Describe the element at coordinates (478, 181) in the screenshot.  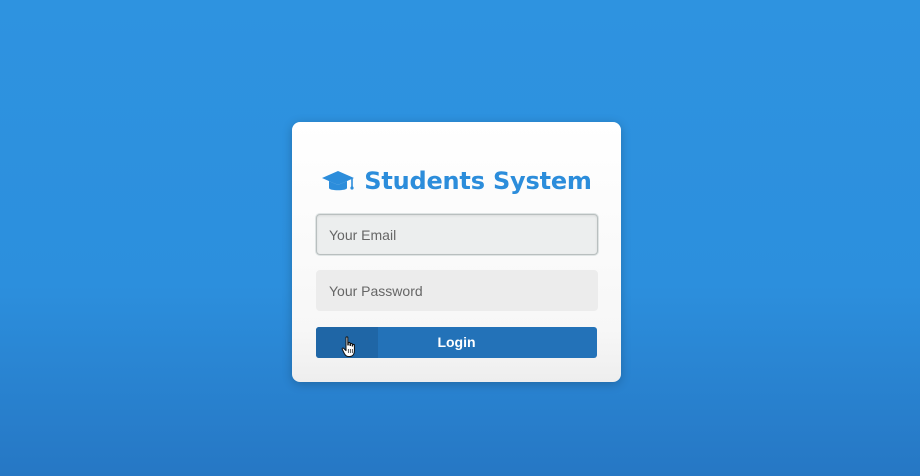
I see `app-title: Students System` at that location.